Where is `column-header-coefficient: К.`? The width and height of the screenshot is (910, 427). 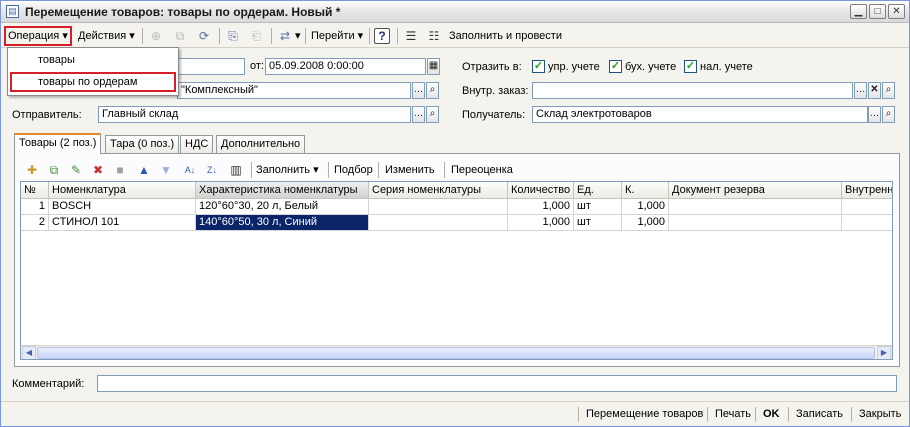 column-header-coefficient: К. is located at coordinates (645, 190).